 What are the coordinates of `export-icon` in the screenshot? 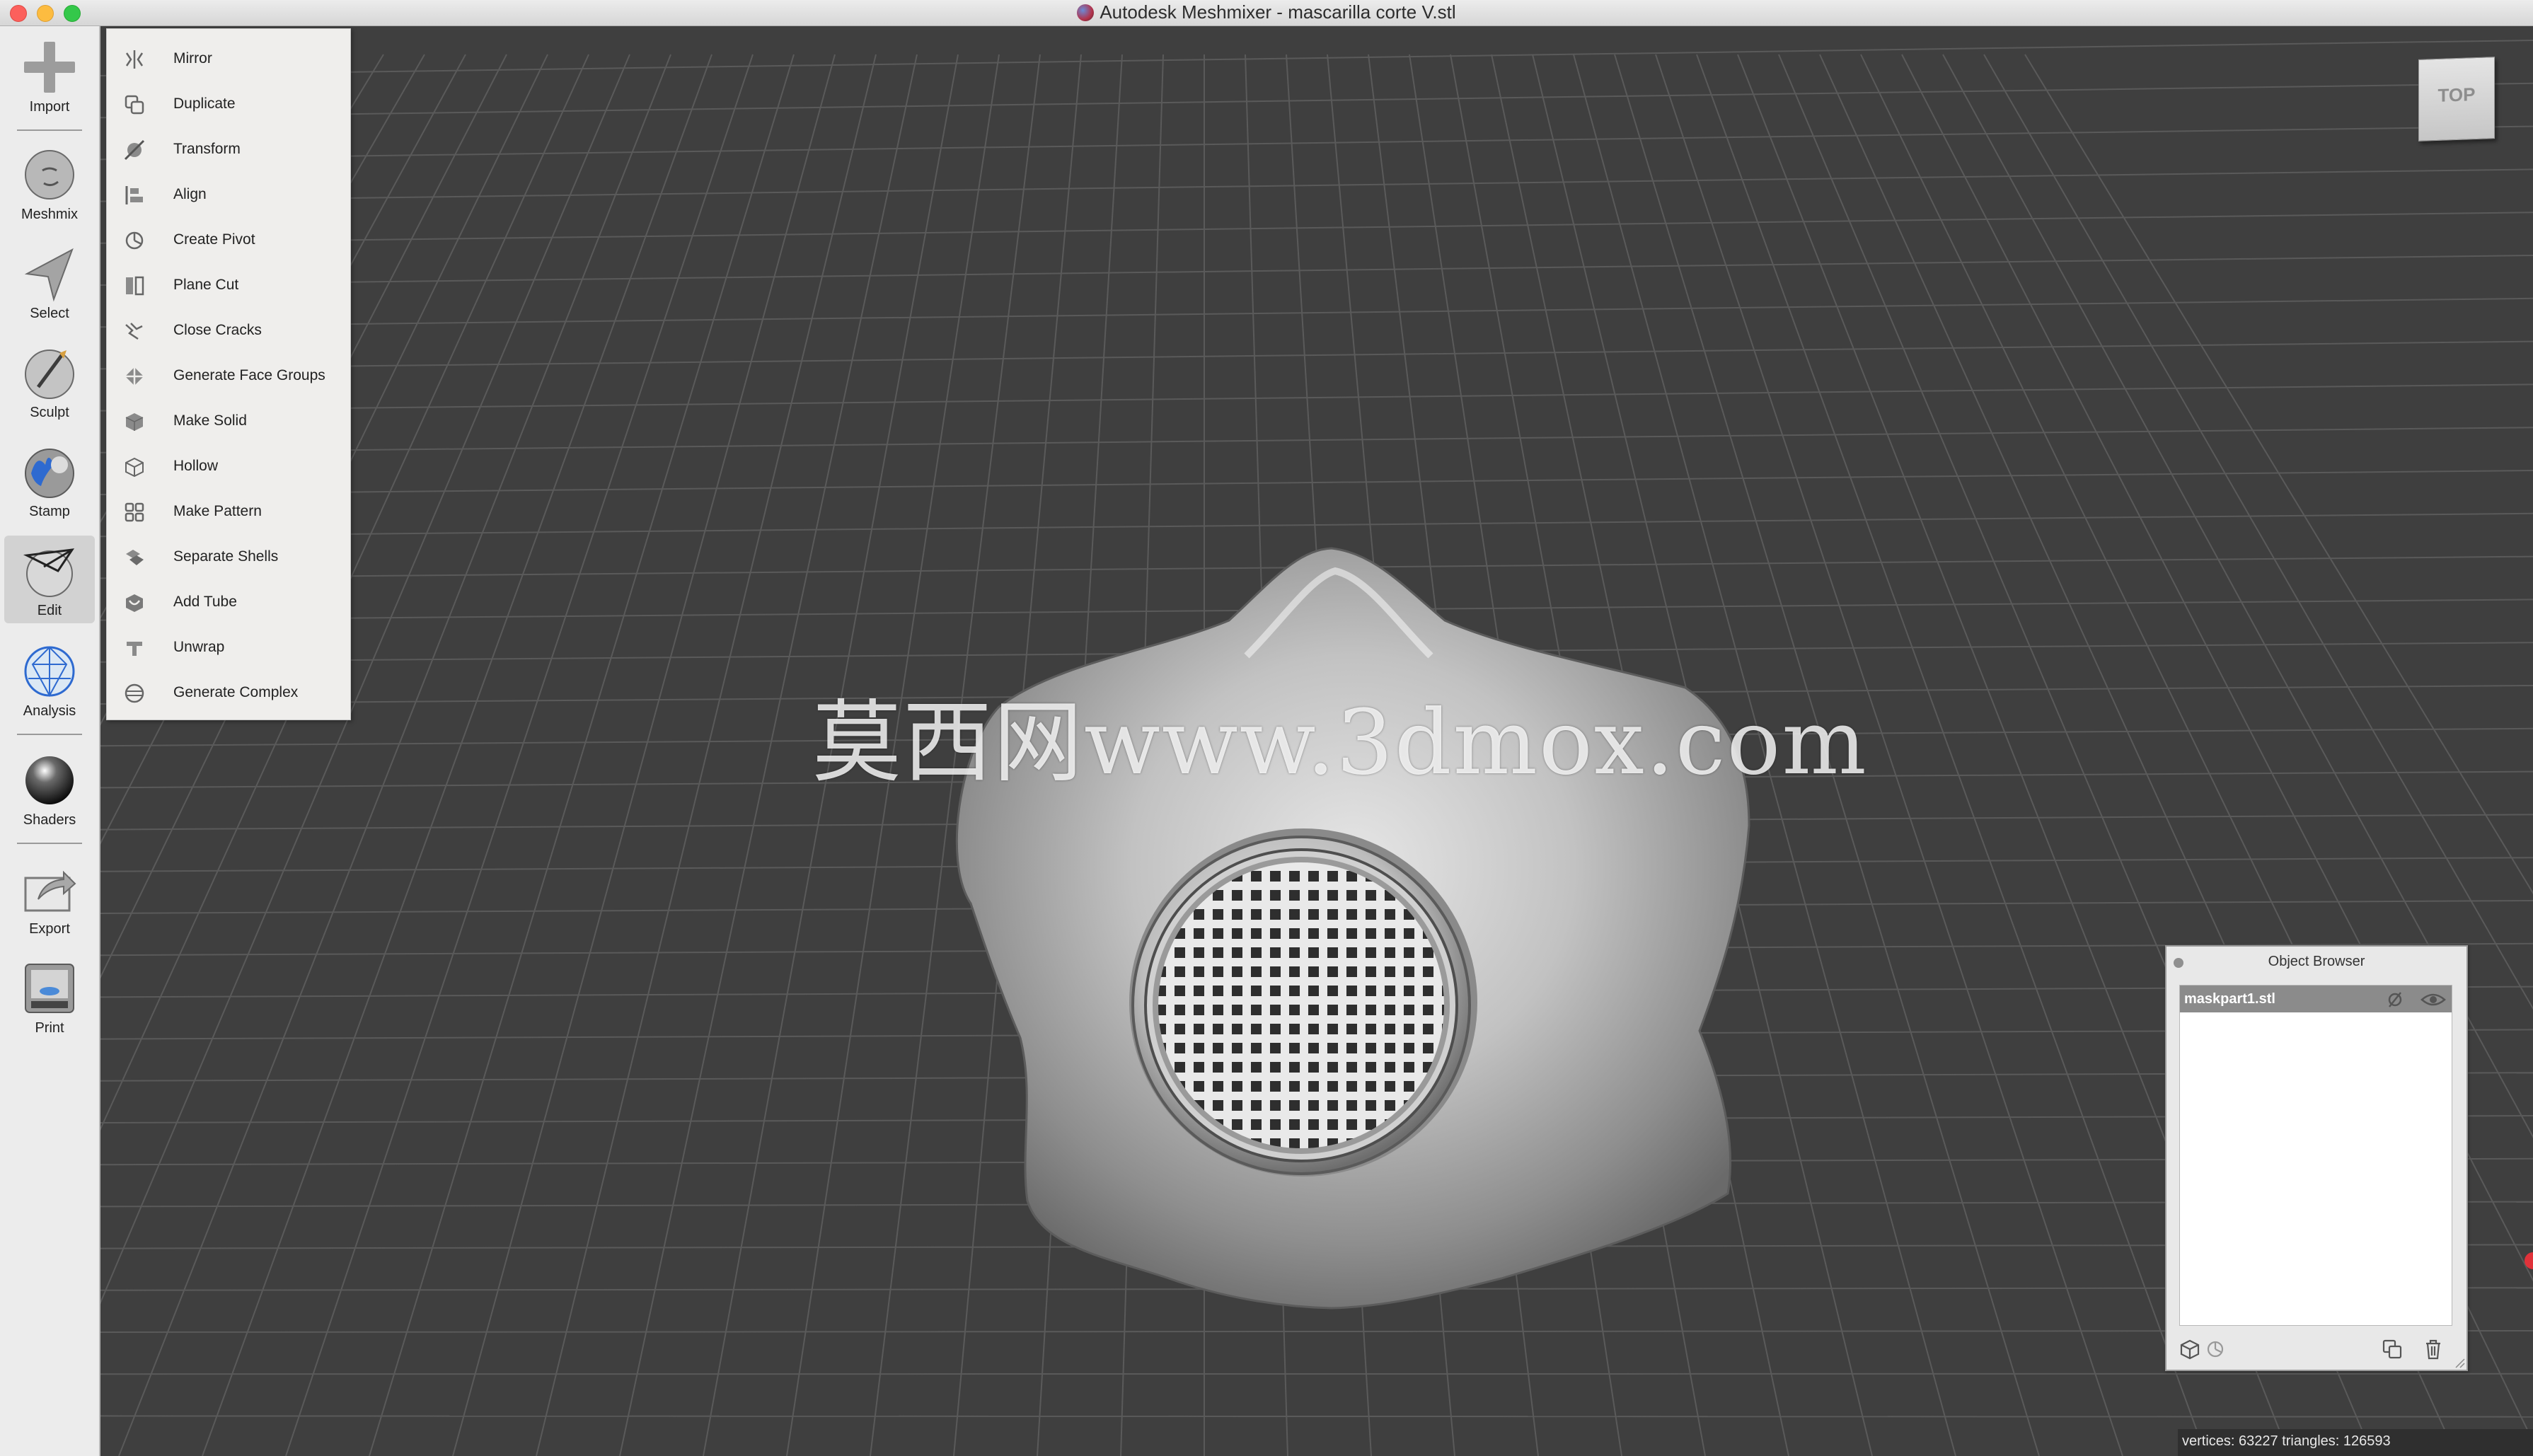 It's located at (50, 891).